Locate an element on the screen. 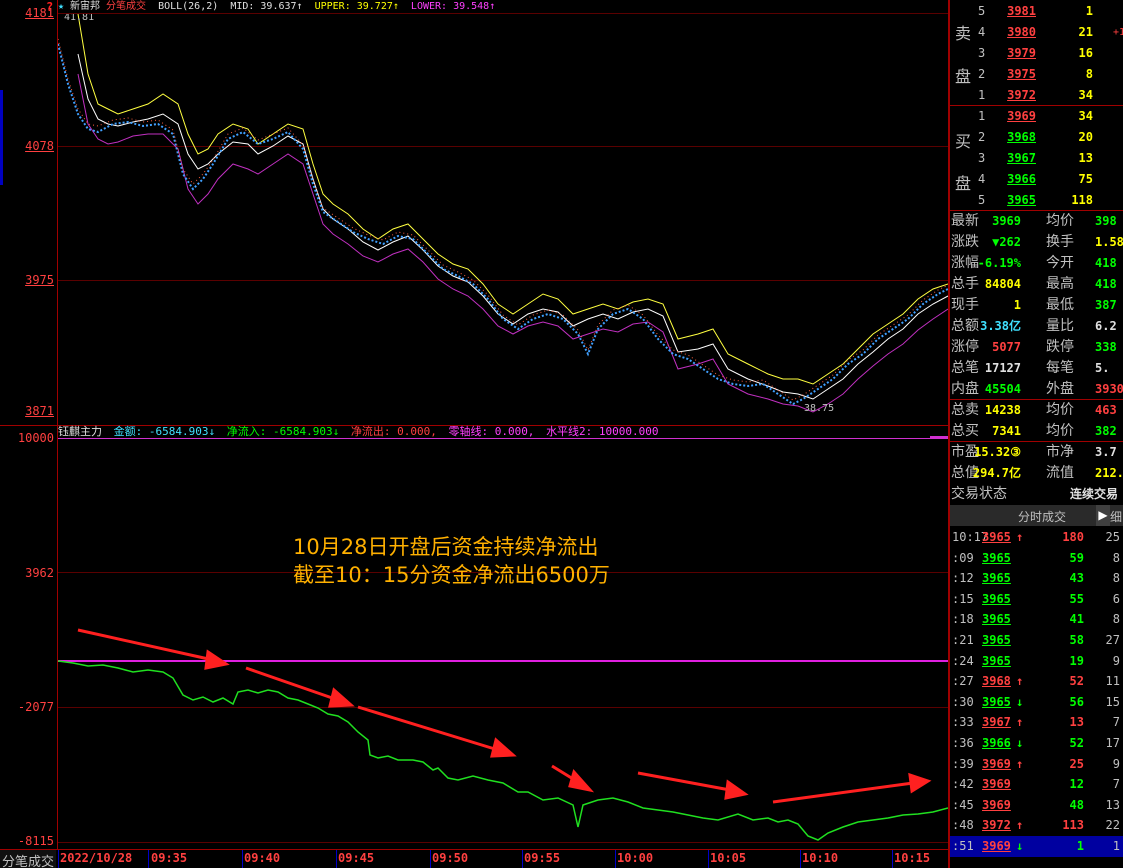 The image size is (1123, 868). quote-row: 总值294.7亿流值212.5亿 is located at coordinates (1036, 473).